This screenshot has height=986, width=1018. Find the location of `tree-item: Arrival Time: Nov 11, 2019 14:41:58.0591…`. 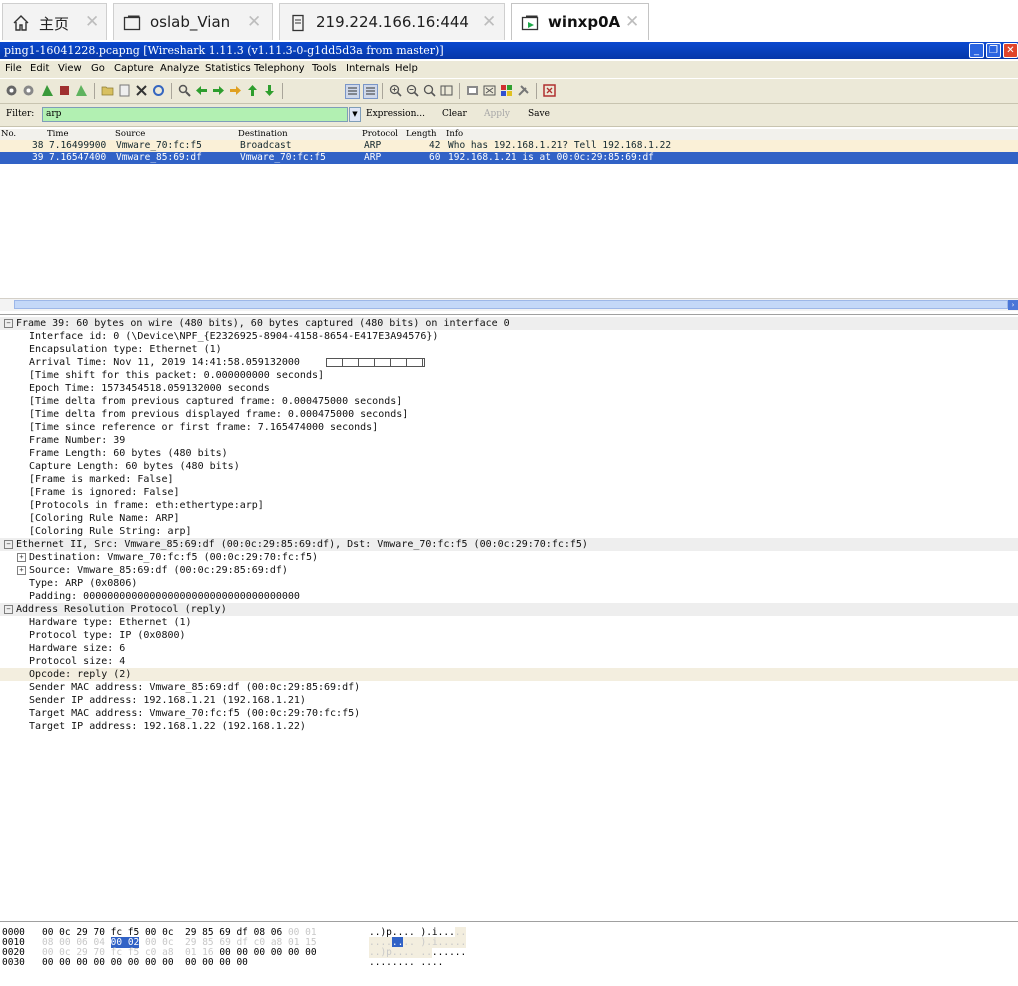

tree-item: Arrival Time: Nov 11, 2019 14:41:58.0591… is located at coordinates (509, 362).